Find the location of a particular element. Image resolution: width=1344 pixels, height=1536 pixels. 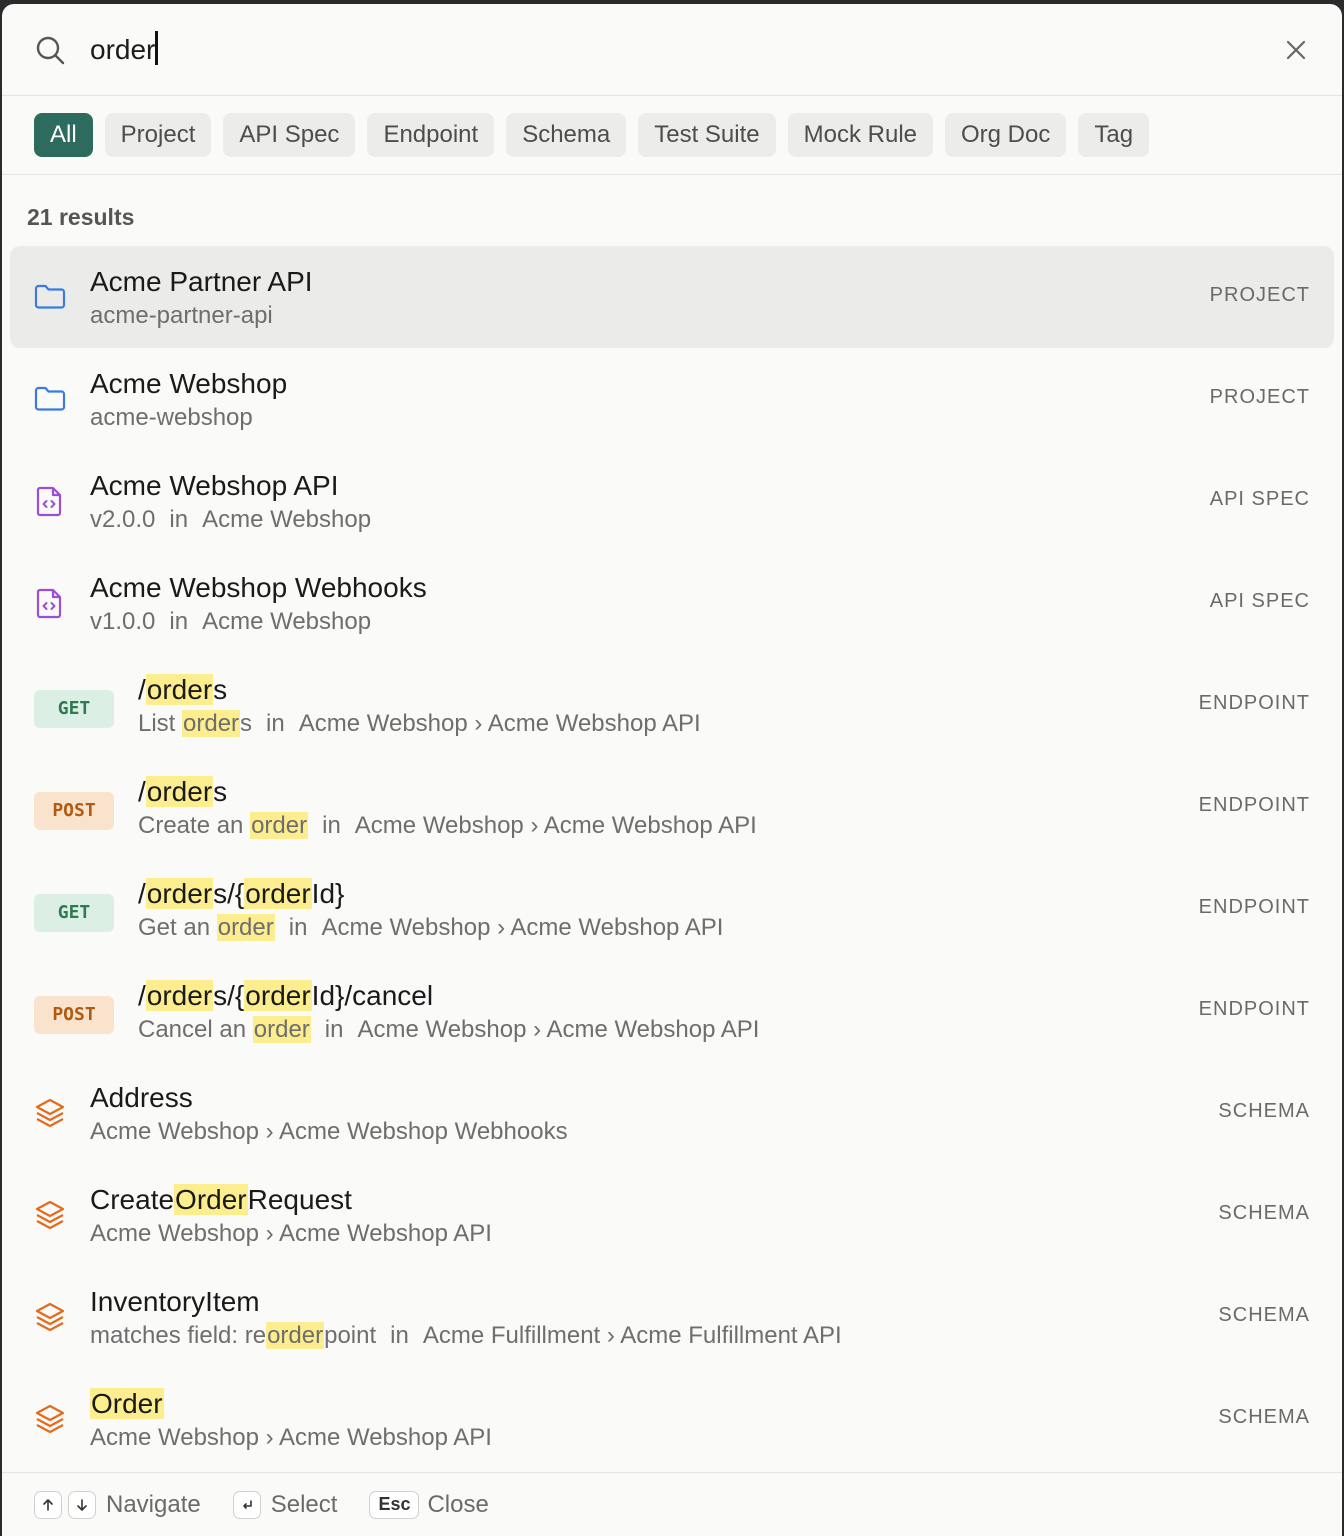

result-title: CreateOrderRequest is located at coordinates (291, 1200).